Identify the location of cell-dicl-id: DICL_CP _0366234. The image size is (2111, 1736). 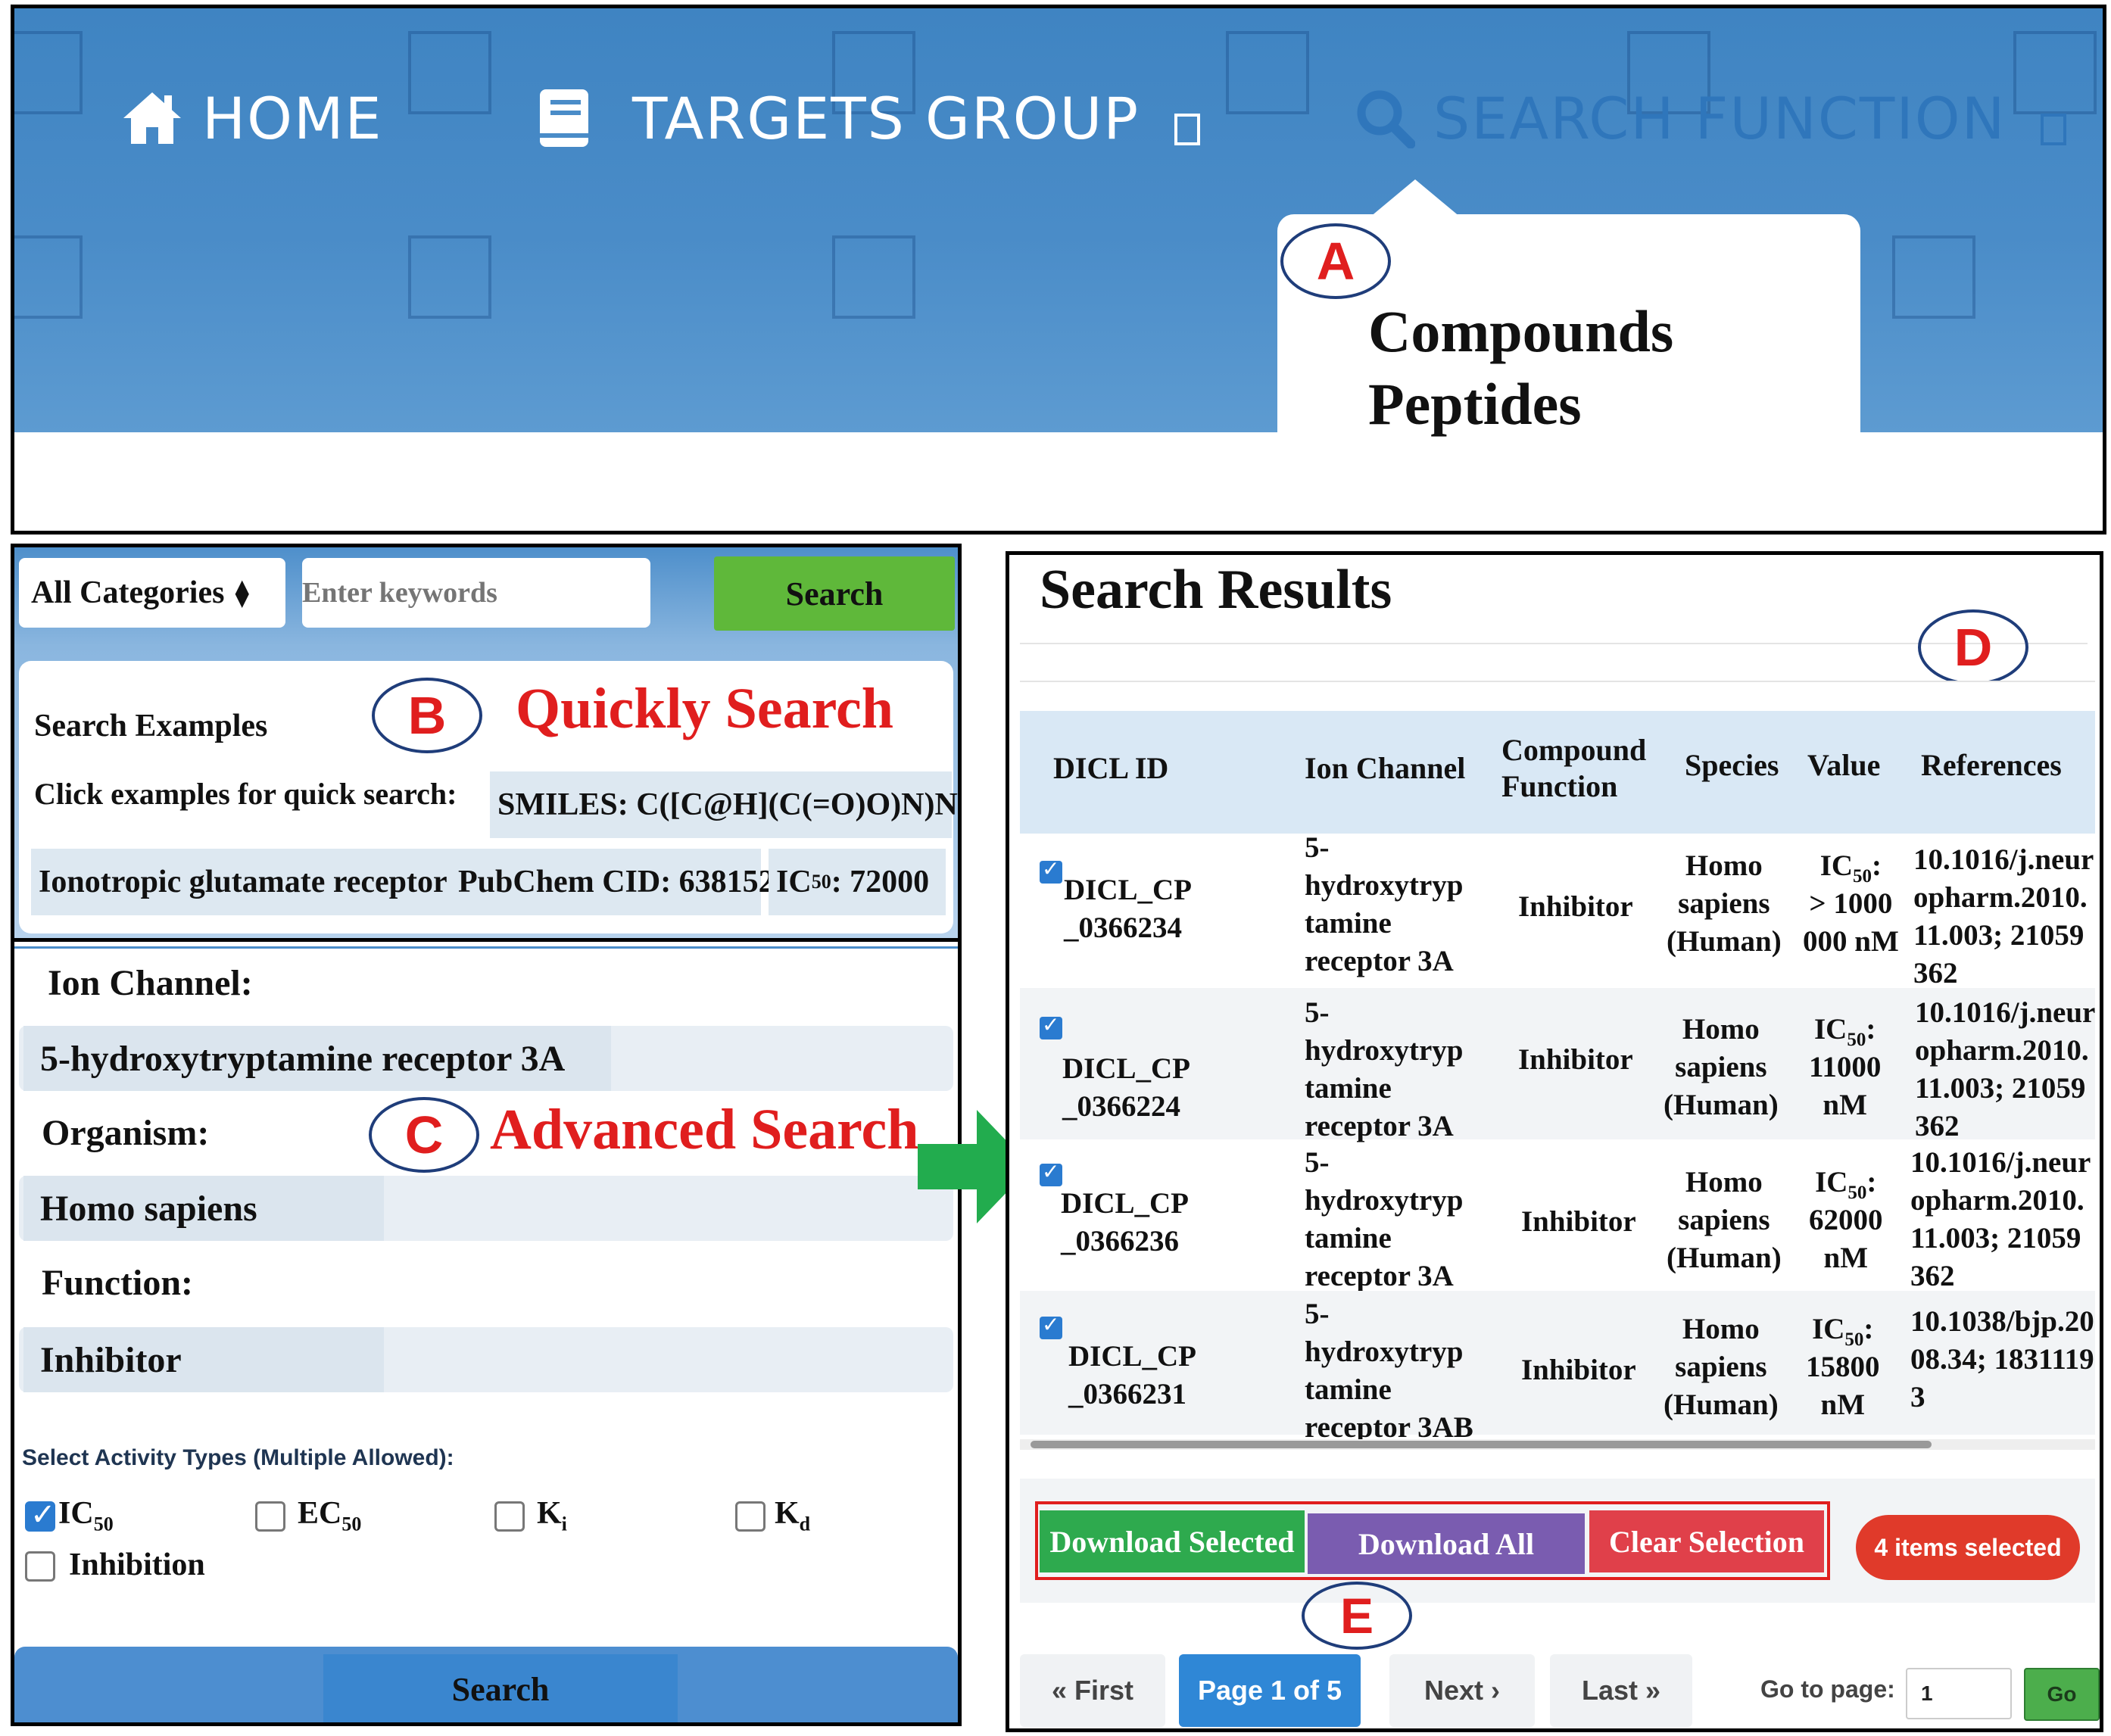
(1128, 909).